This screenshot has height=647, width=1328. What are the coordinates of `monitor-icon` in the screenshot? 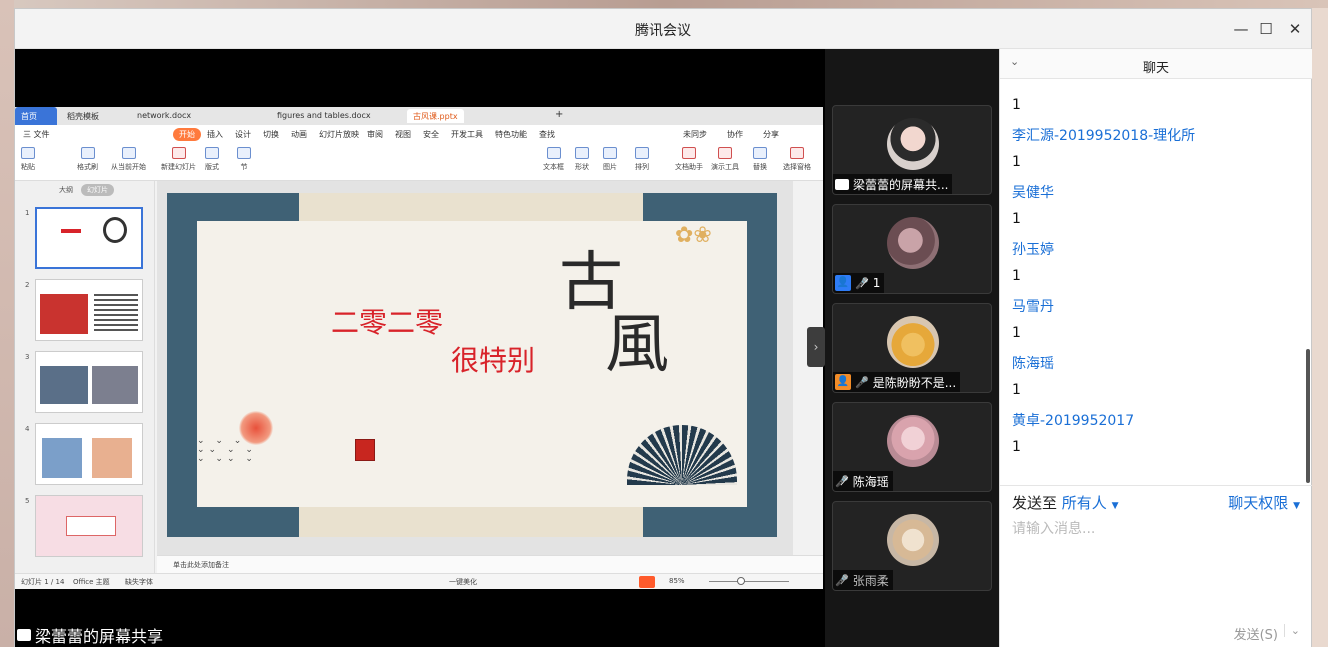 It's located at (24, 635).